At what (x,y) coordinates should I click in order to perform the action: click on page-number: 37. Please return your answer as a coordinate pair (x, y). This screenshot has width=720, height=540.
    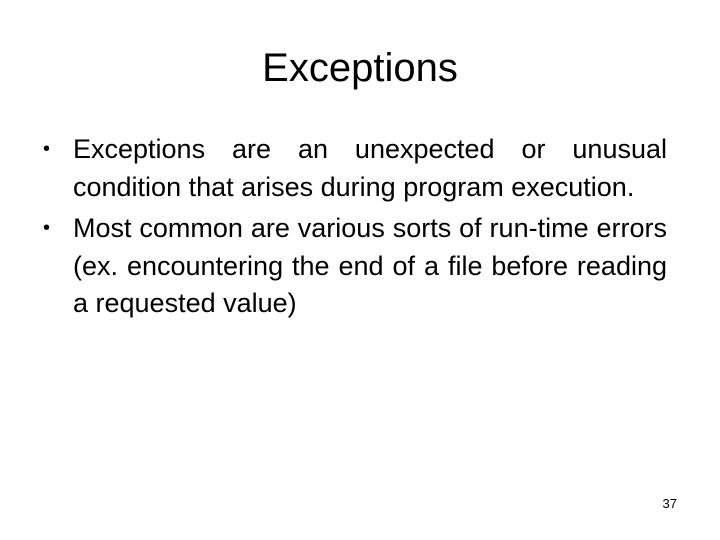
    Looking at the image, I should click on (669, 503).